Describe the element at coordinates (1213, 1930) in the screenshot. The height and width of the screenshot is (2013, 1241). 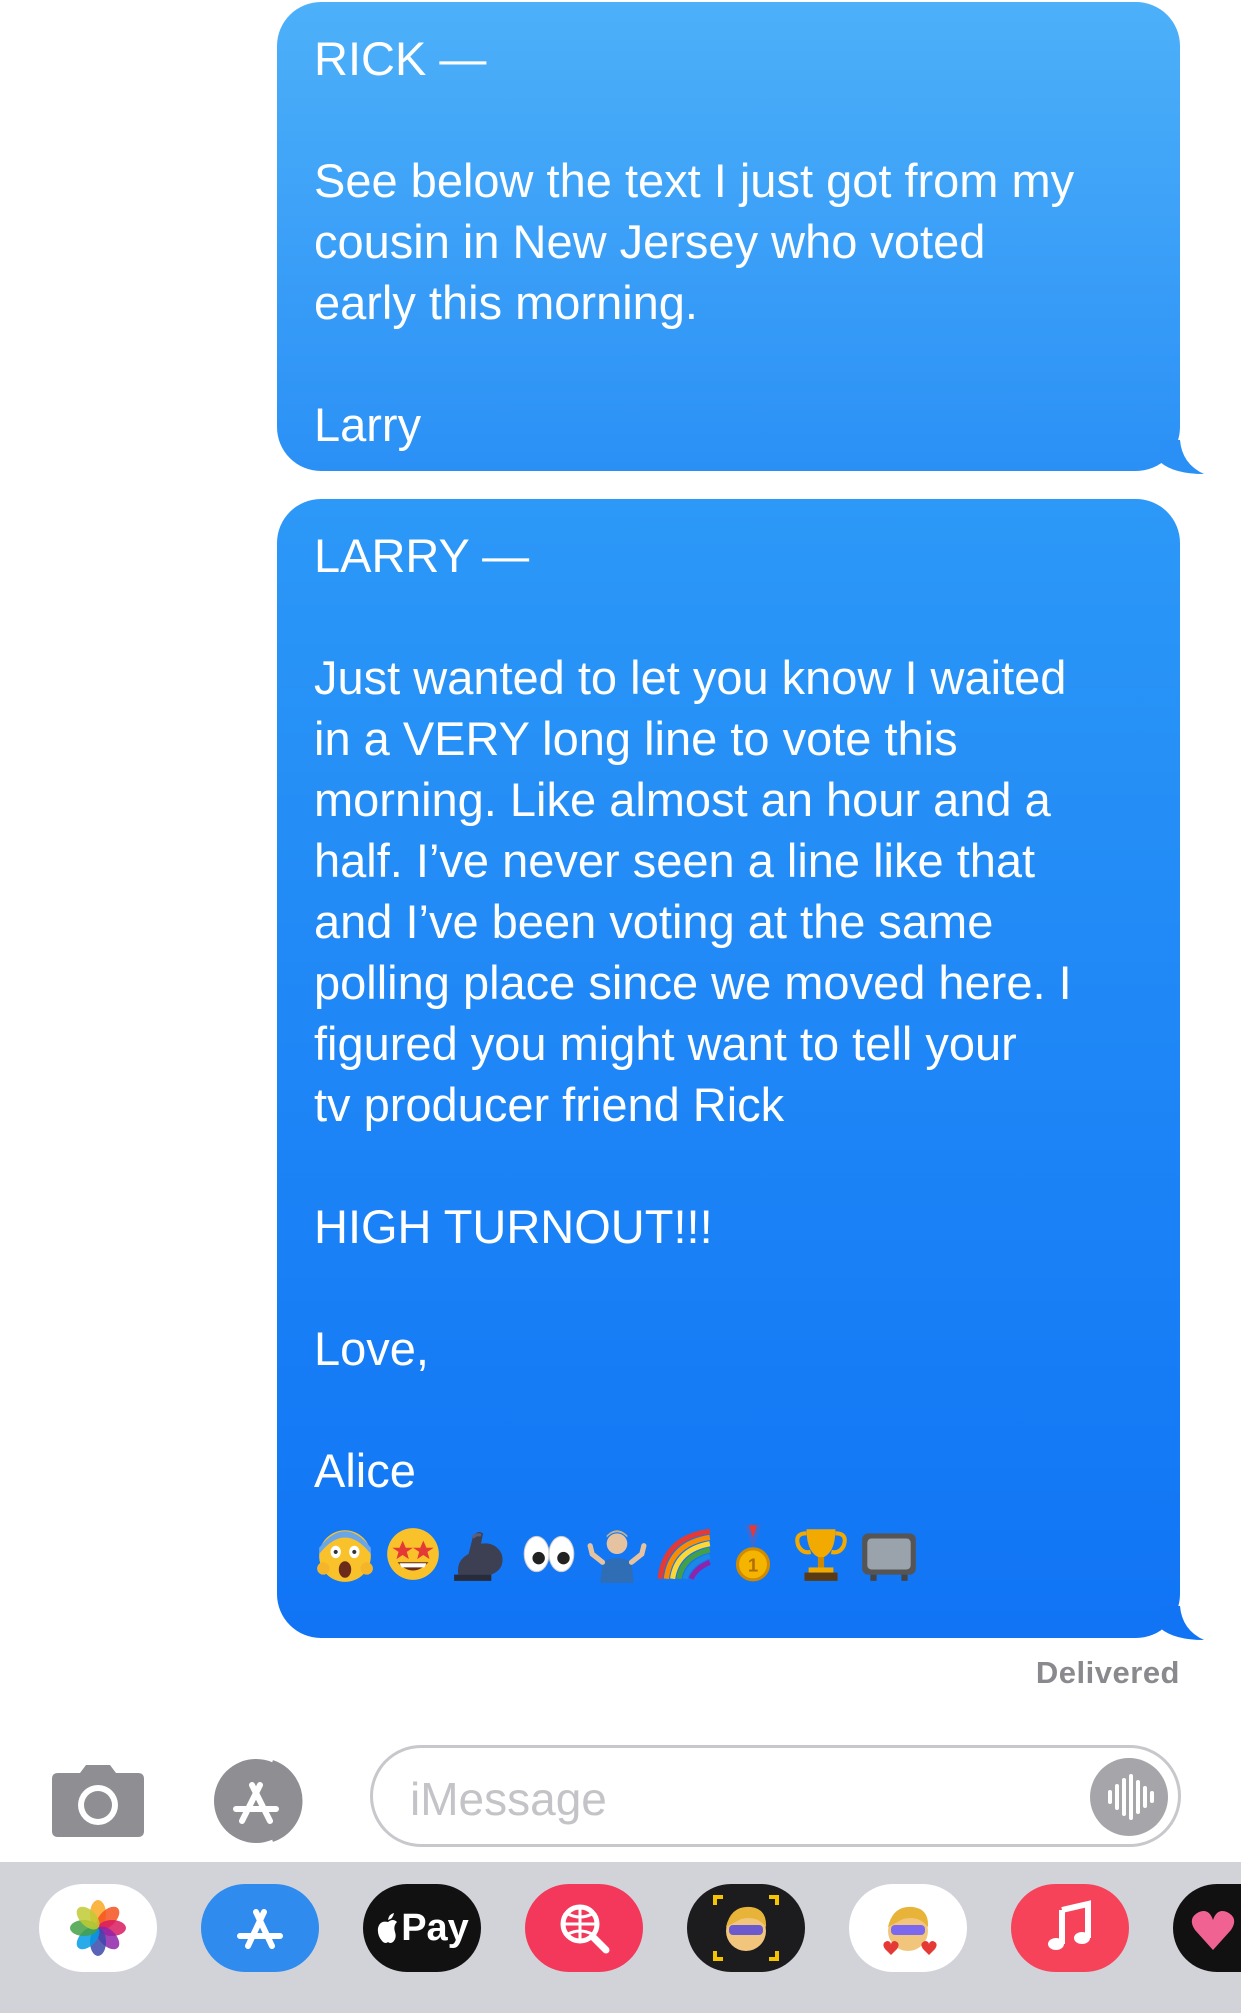
I see `heart-icon` at that location.